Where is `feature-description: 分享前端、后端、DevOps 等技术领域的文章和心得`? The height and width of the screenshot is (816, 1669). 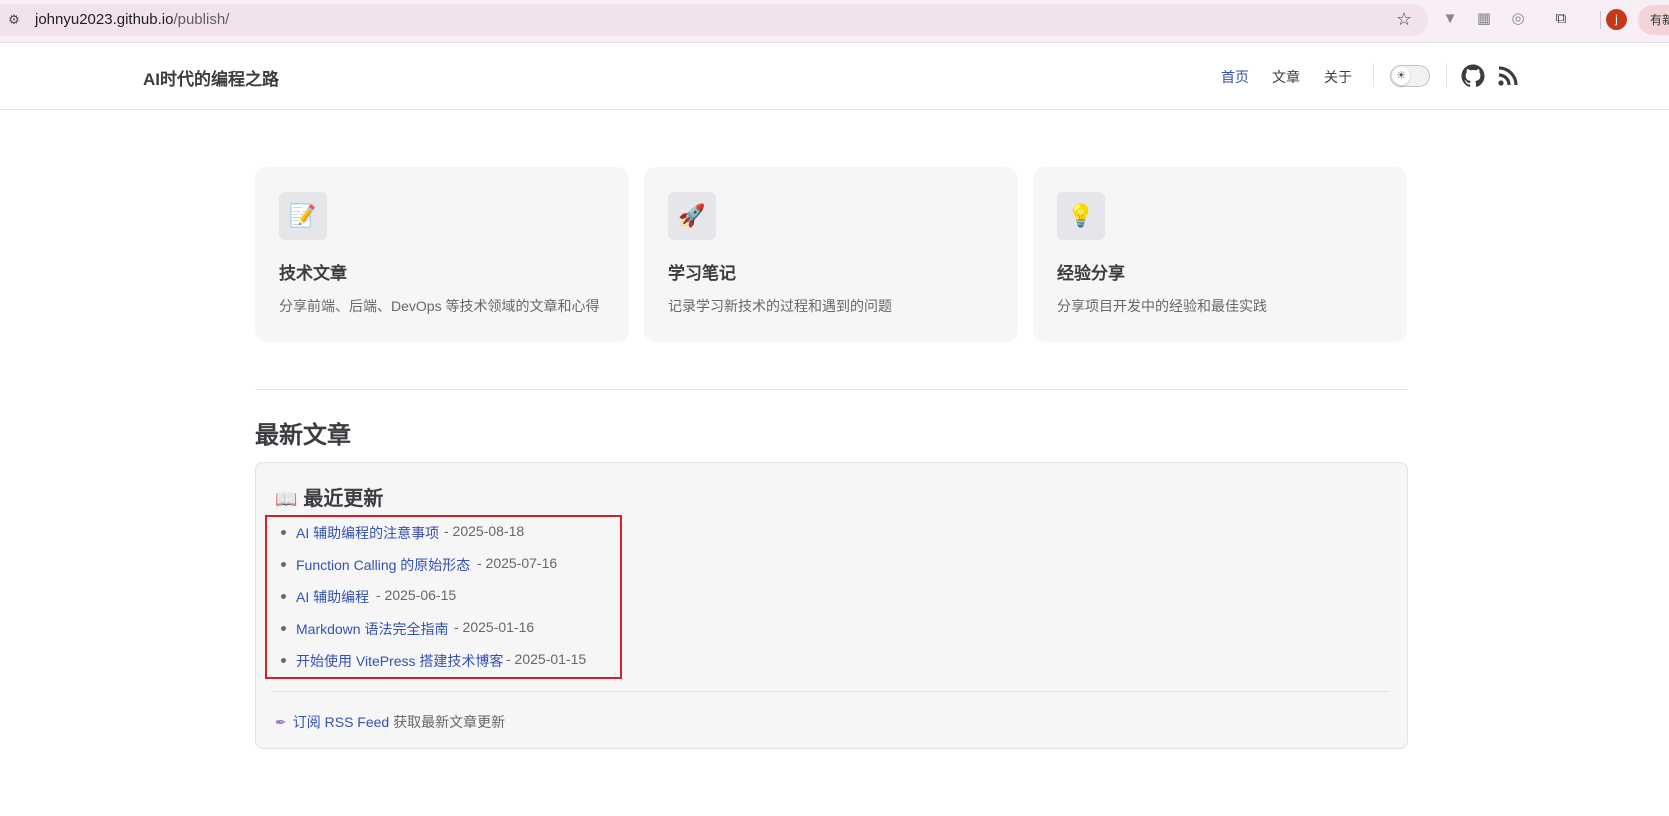 feature-description: 分享前端、后端、DevOps 等技术领域的文章和心得 is located at coordinates (439, 306).